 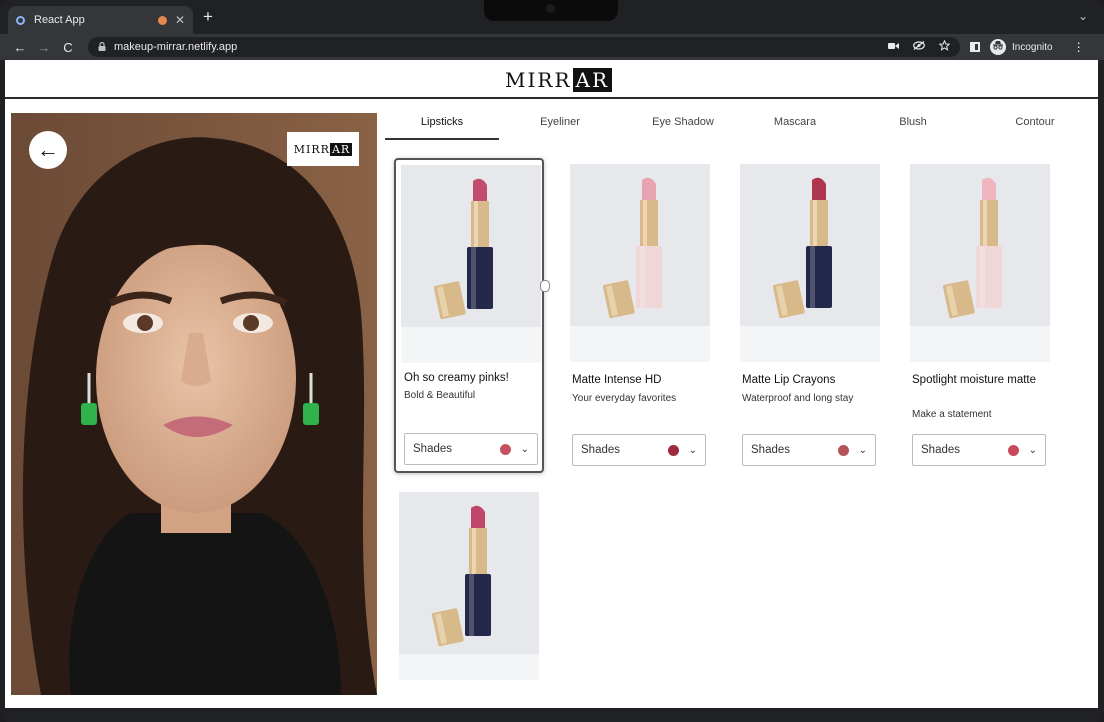 I want to click on tab-strip: React App ✕ + ⌄, so click(x=552, y=17).